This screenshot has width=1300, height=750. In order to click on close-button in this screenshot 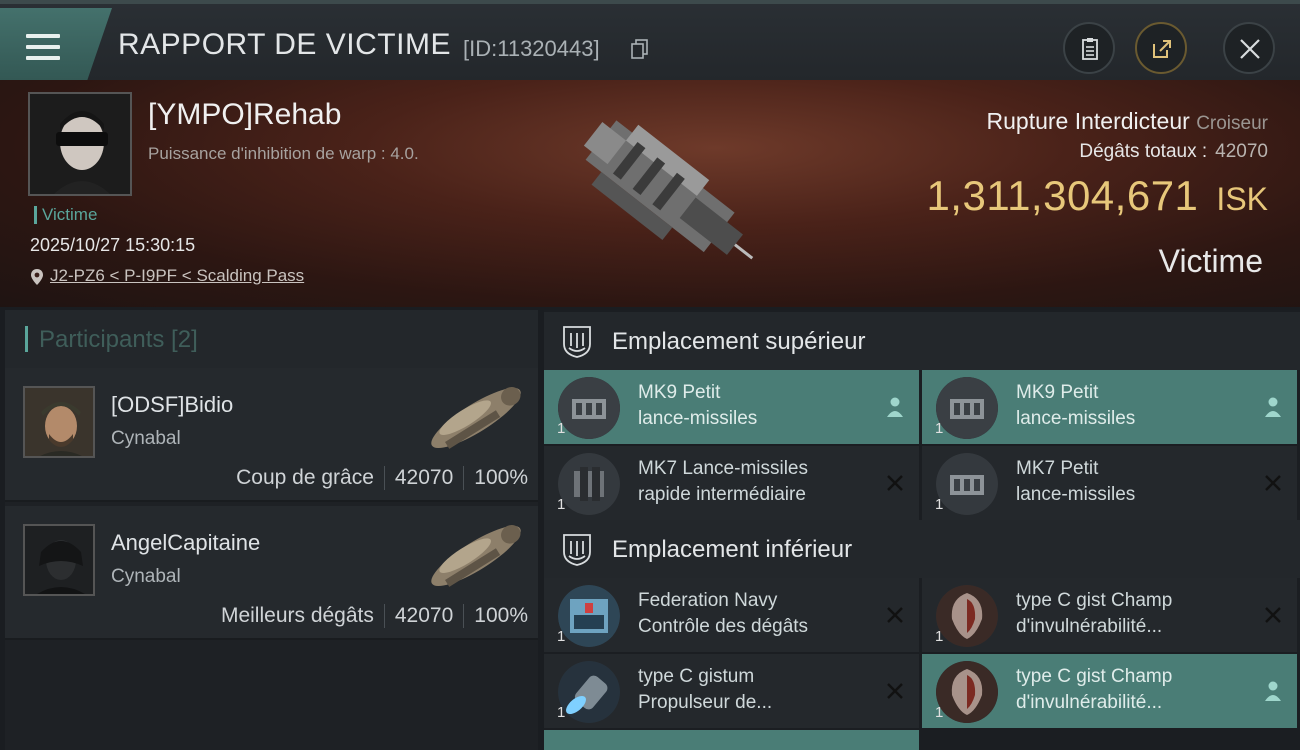, I will do `click(1249, 48)`.